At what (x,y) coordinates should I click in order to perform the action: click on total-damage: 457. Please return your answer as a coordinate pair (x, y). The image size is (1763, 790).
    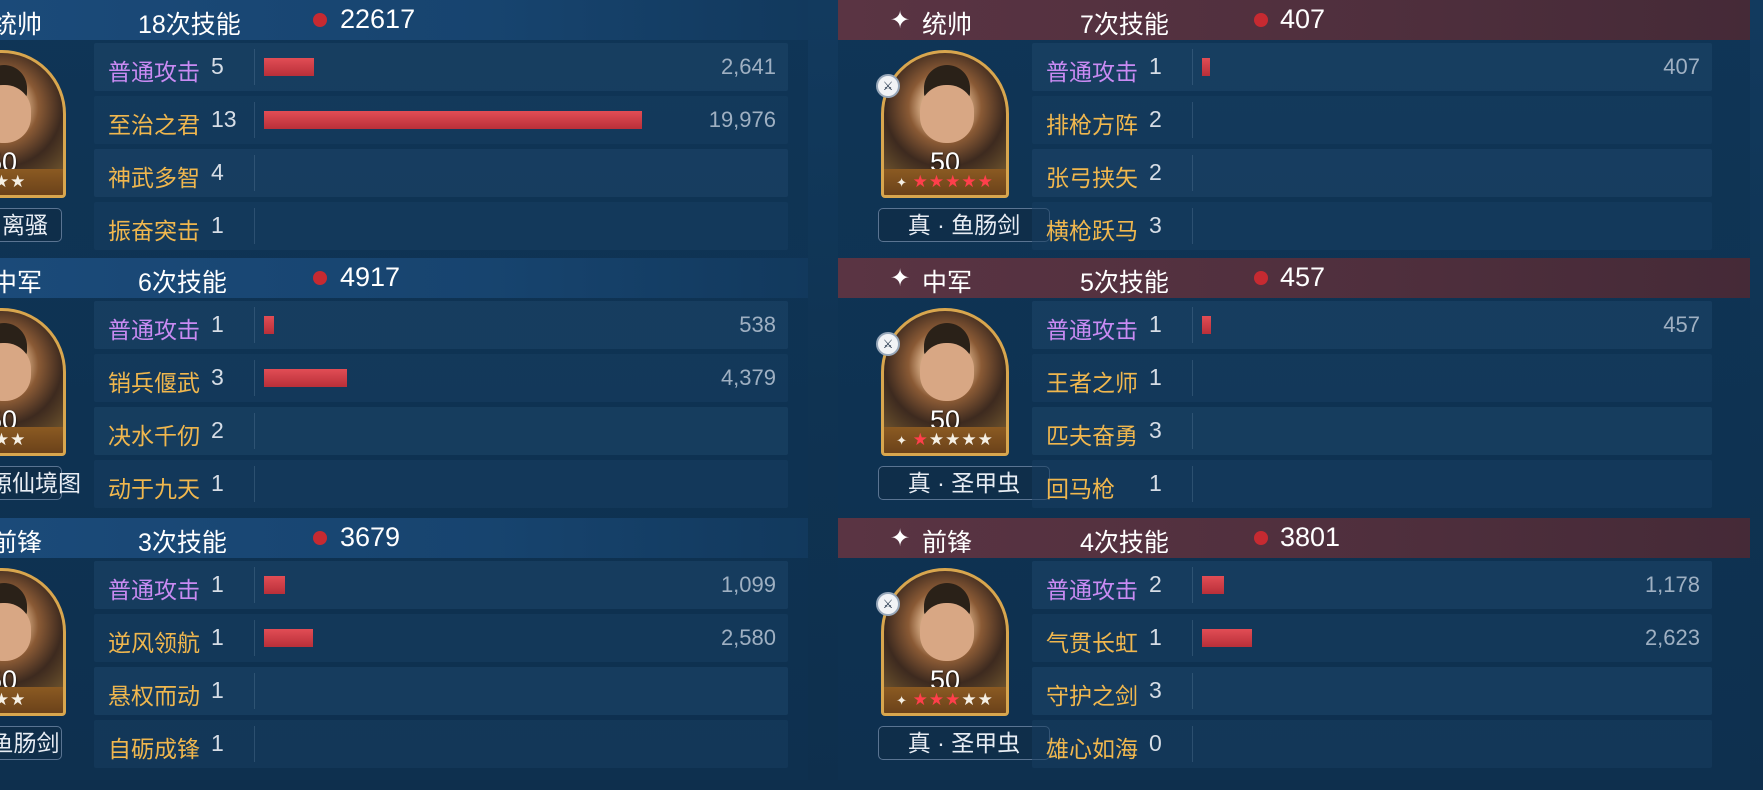
    Looking at the image, I should click on (1303, 277).